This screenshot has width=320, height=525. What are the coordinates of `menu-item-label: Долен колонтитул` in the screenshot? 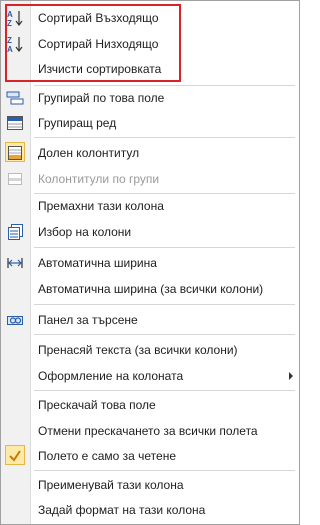 It's located at (89, 153).